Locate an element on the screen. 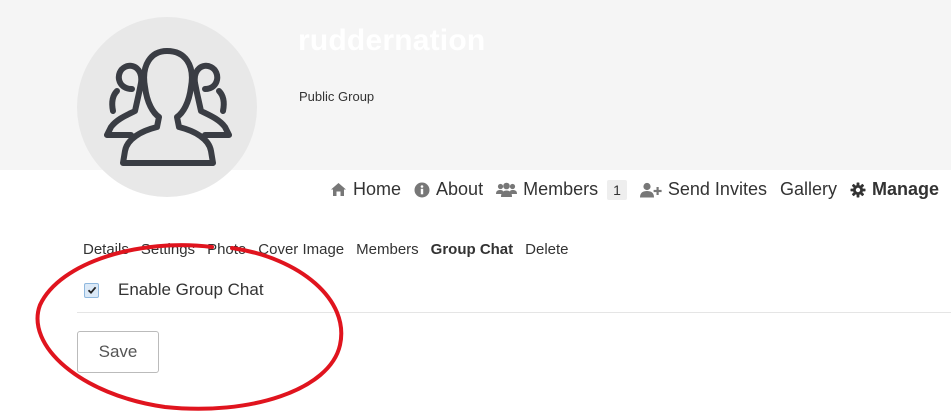  nav-gallery-label: Gallery is located at coordinates (808, 189).